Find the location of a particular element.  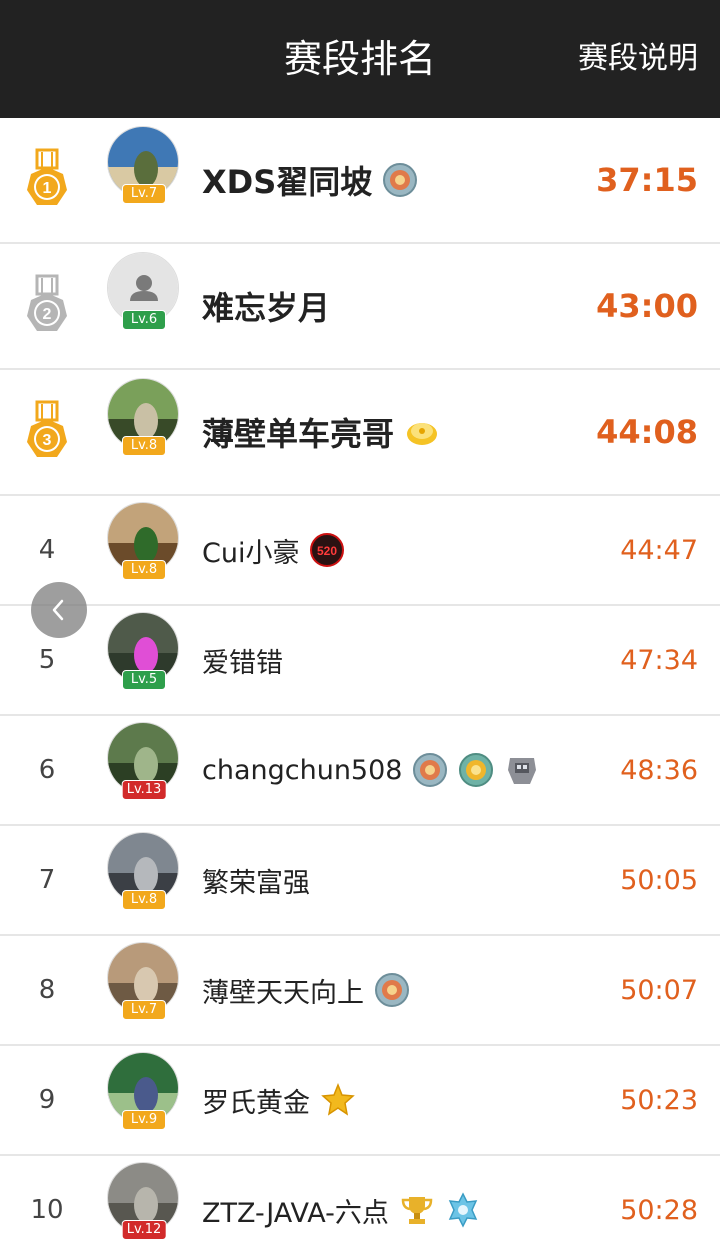

avatar: Lv.13 is located at coordinates (144, 764).